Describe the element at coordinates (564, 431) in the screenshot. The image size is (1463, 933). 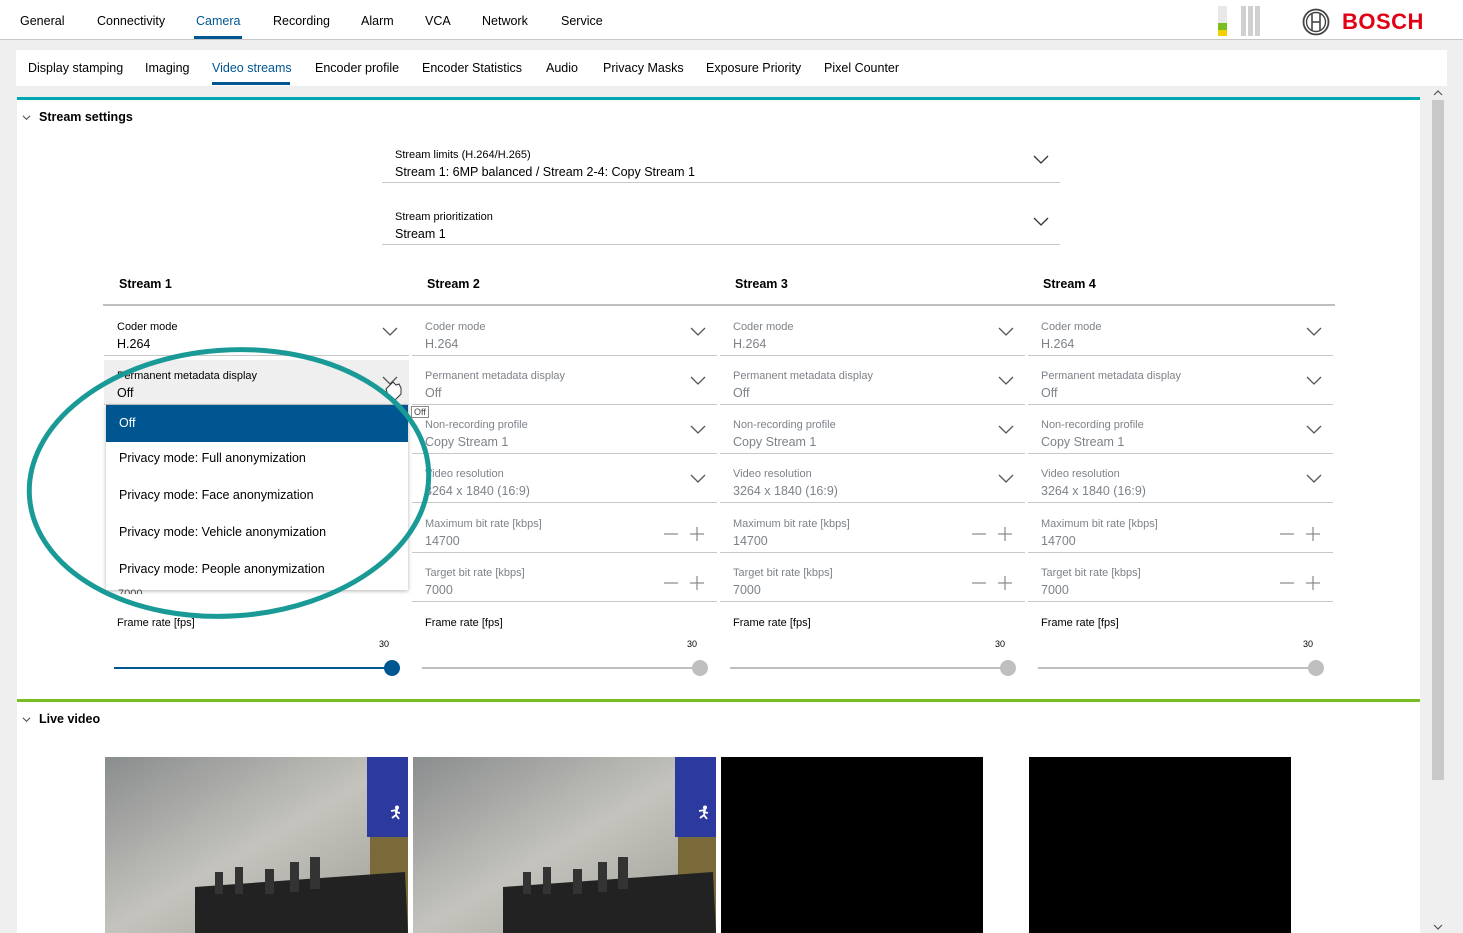
I see `stream-2-non-recording-profile-select: Non-recording profile Copy Stream 1` at that location.